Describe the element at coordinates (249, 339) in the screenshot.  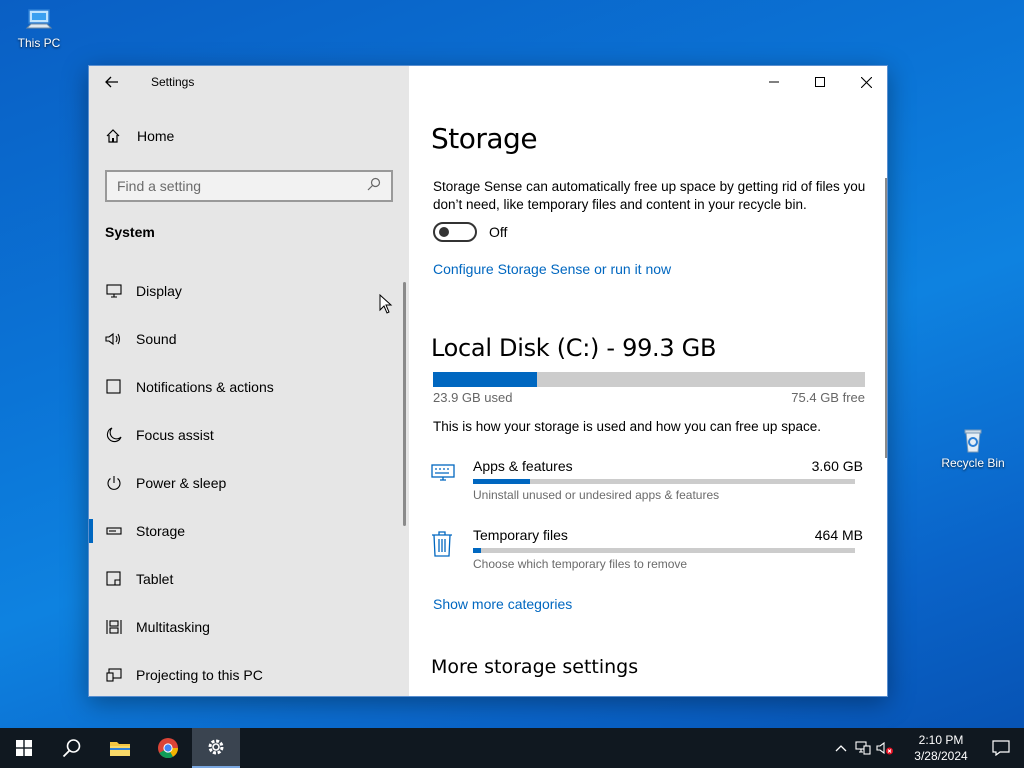
I see `sidebar-item-sound: Sound` at that location.